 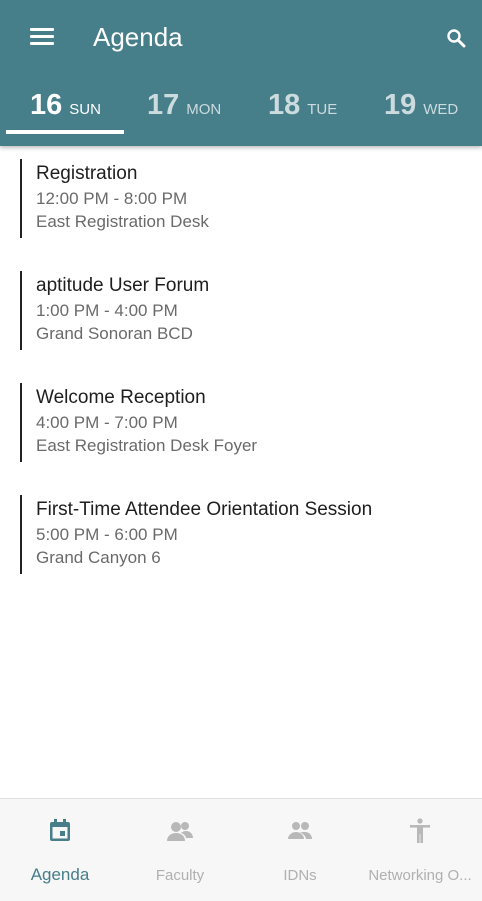 I want to click on session-title: Welcome Reception, so click(x=121, y=397).